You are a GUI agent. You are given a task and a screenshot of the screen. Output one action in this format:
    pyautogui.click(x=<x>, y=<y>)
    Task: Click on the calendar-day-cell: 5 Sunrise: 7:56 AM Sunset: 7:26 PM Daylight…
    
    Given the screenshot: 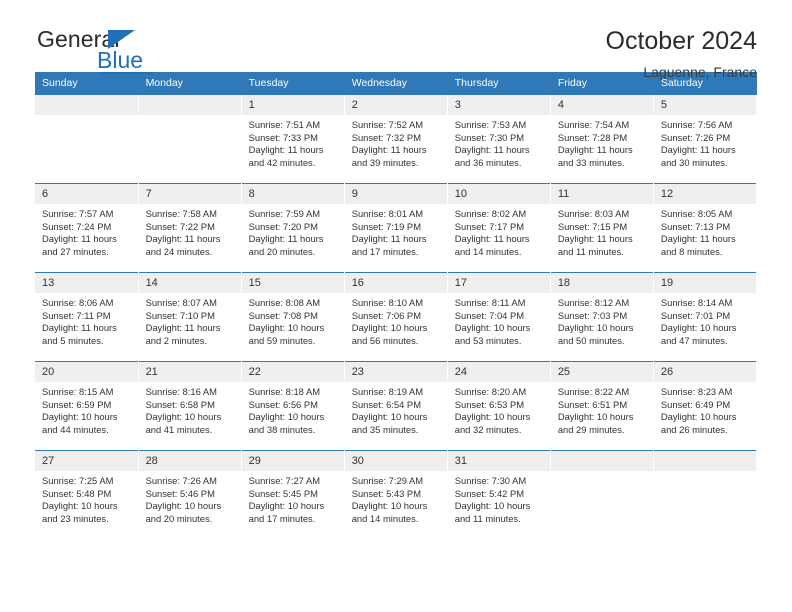 What is the action you would take?
    pyautogui.click(x=705, y=139)
    